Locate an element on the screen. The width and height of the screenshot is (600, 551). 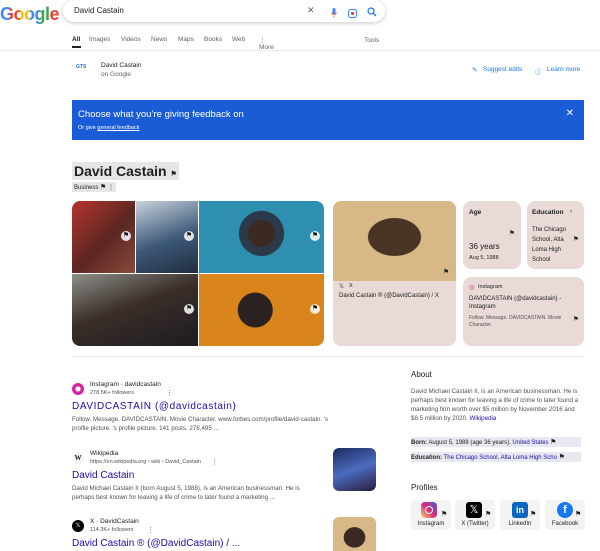
image-tile-1: ⚑ is located at coordinates (103, 237).